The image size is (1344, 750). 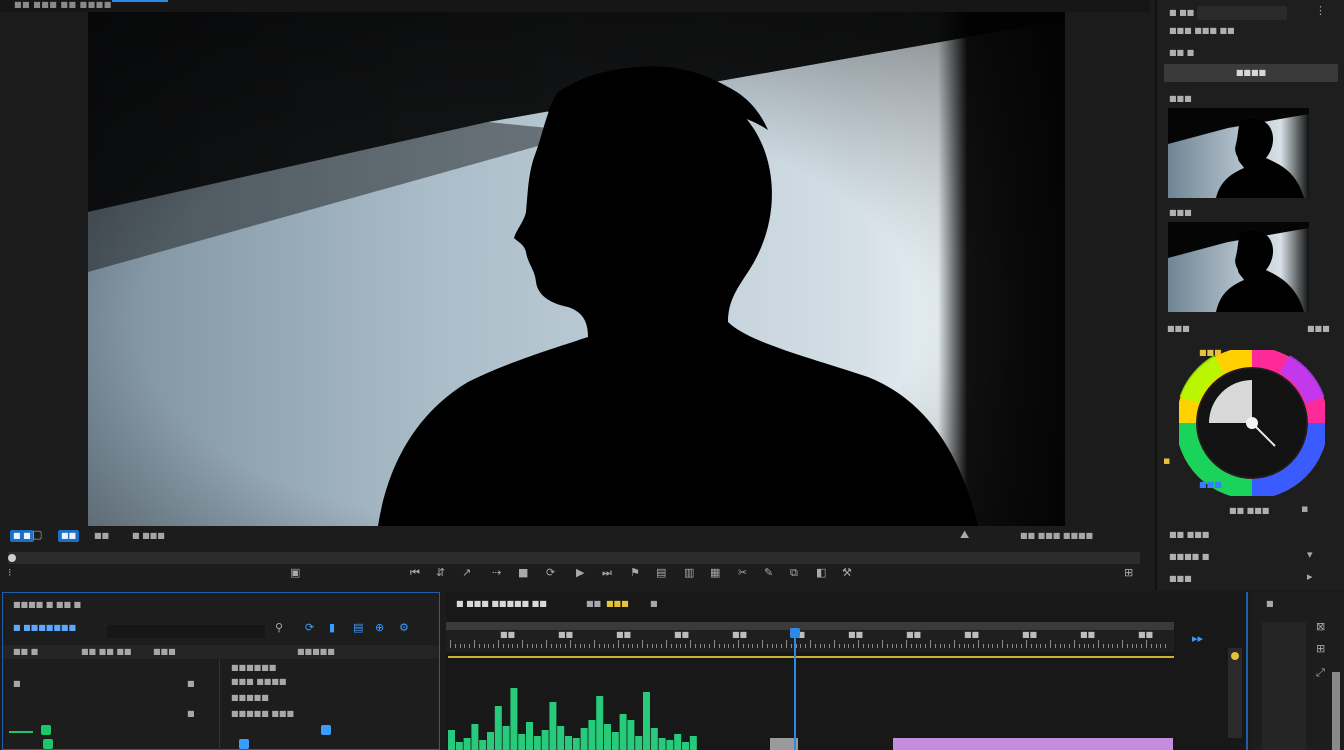 What do you see at coordinates (404, 628) in the screenshot?
I see `settings-icon: ⚙` at bounding box center [404, 628].